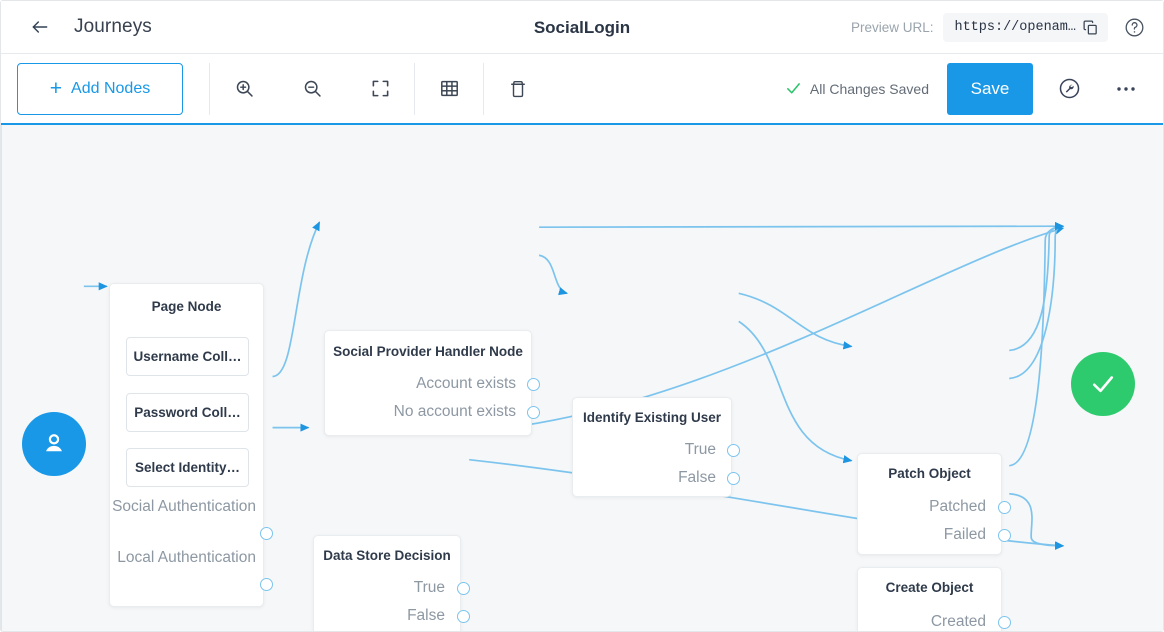 The image size is (1164, 632). What do you see at coordinates (111, 88) in the screenshot?
I see `add-nodes-label: Add Nodes` at bounding box center [111, 88].